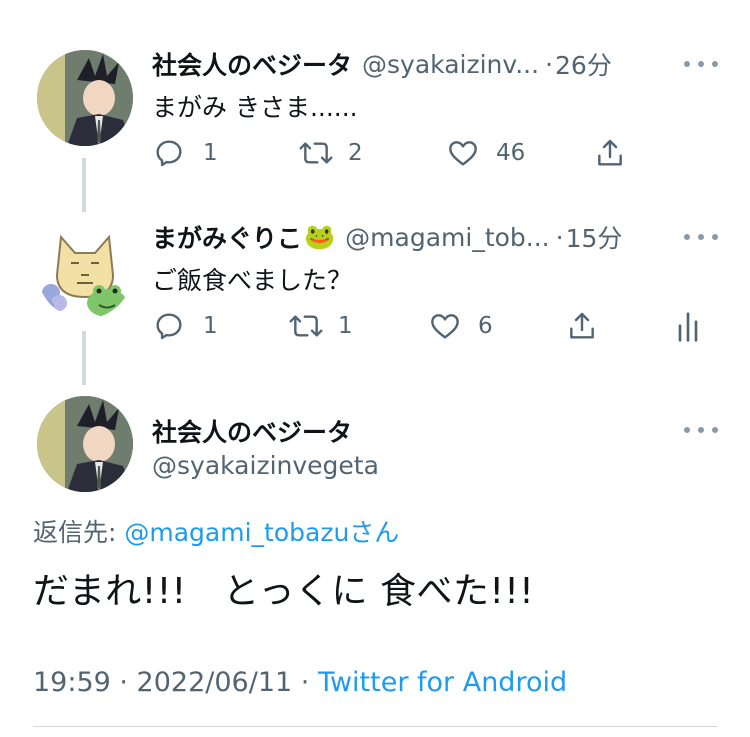 Image resolution: width=750 pixels, height=737 pixels. I want to click on reply-label: 返信先:, so click(79, 532).